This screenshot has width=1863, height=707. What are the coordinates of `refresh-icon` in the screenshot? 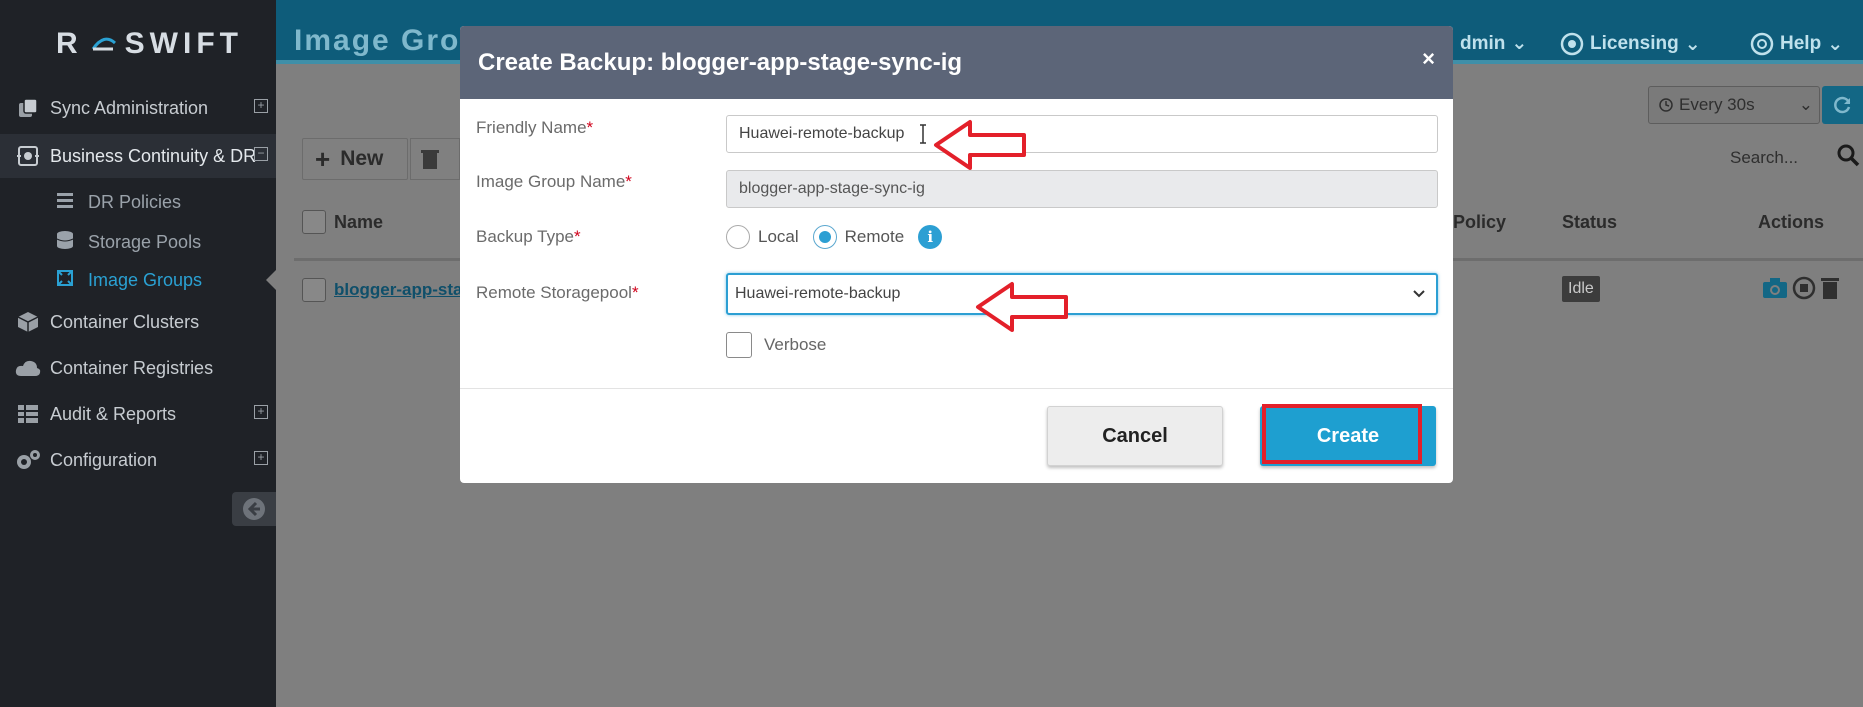 It's located at (1841, 105).